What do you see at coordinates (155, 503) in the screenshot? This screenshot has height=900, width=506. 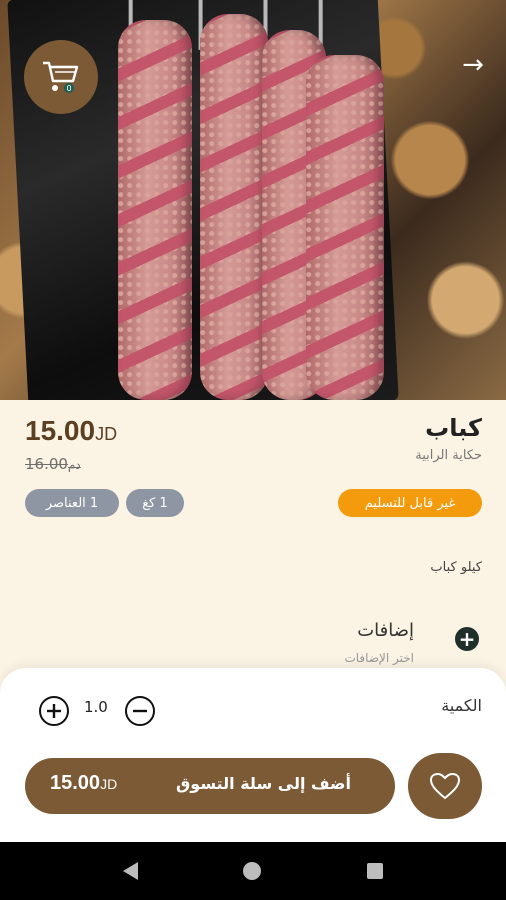 I see `weight-badge: 1 كغ` at bounding box center [155, 503].